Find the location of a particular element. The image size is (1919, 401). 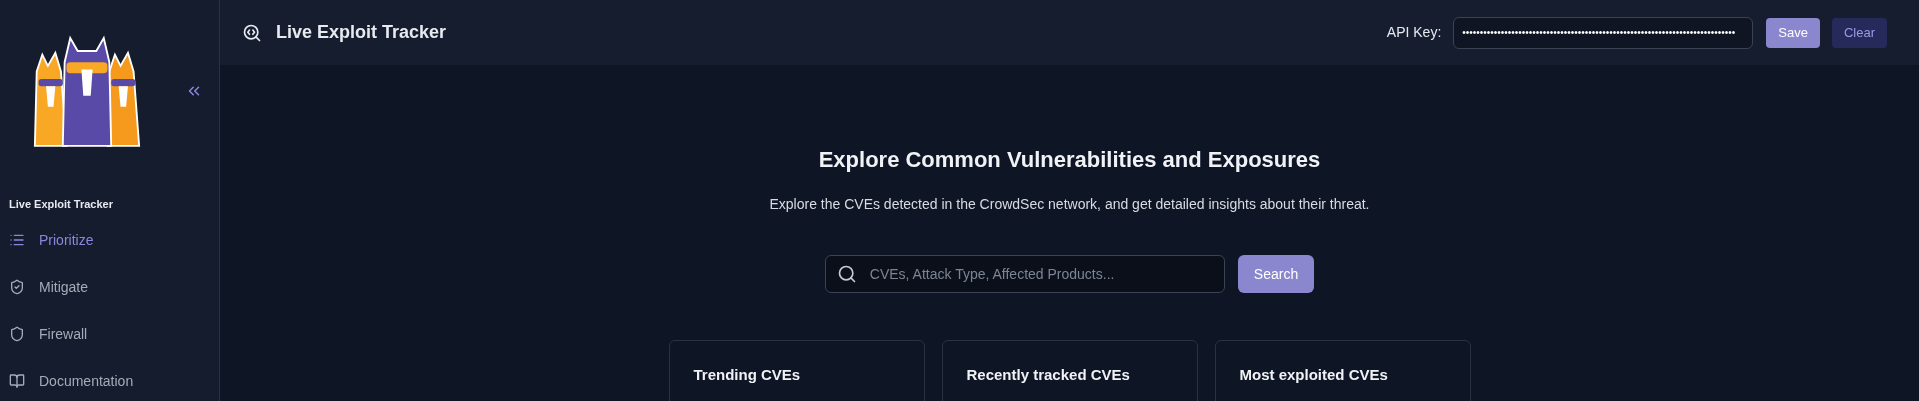

shield-icon is located at coordinates (17, 334).